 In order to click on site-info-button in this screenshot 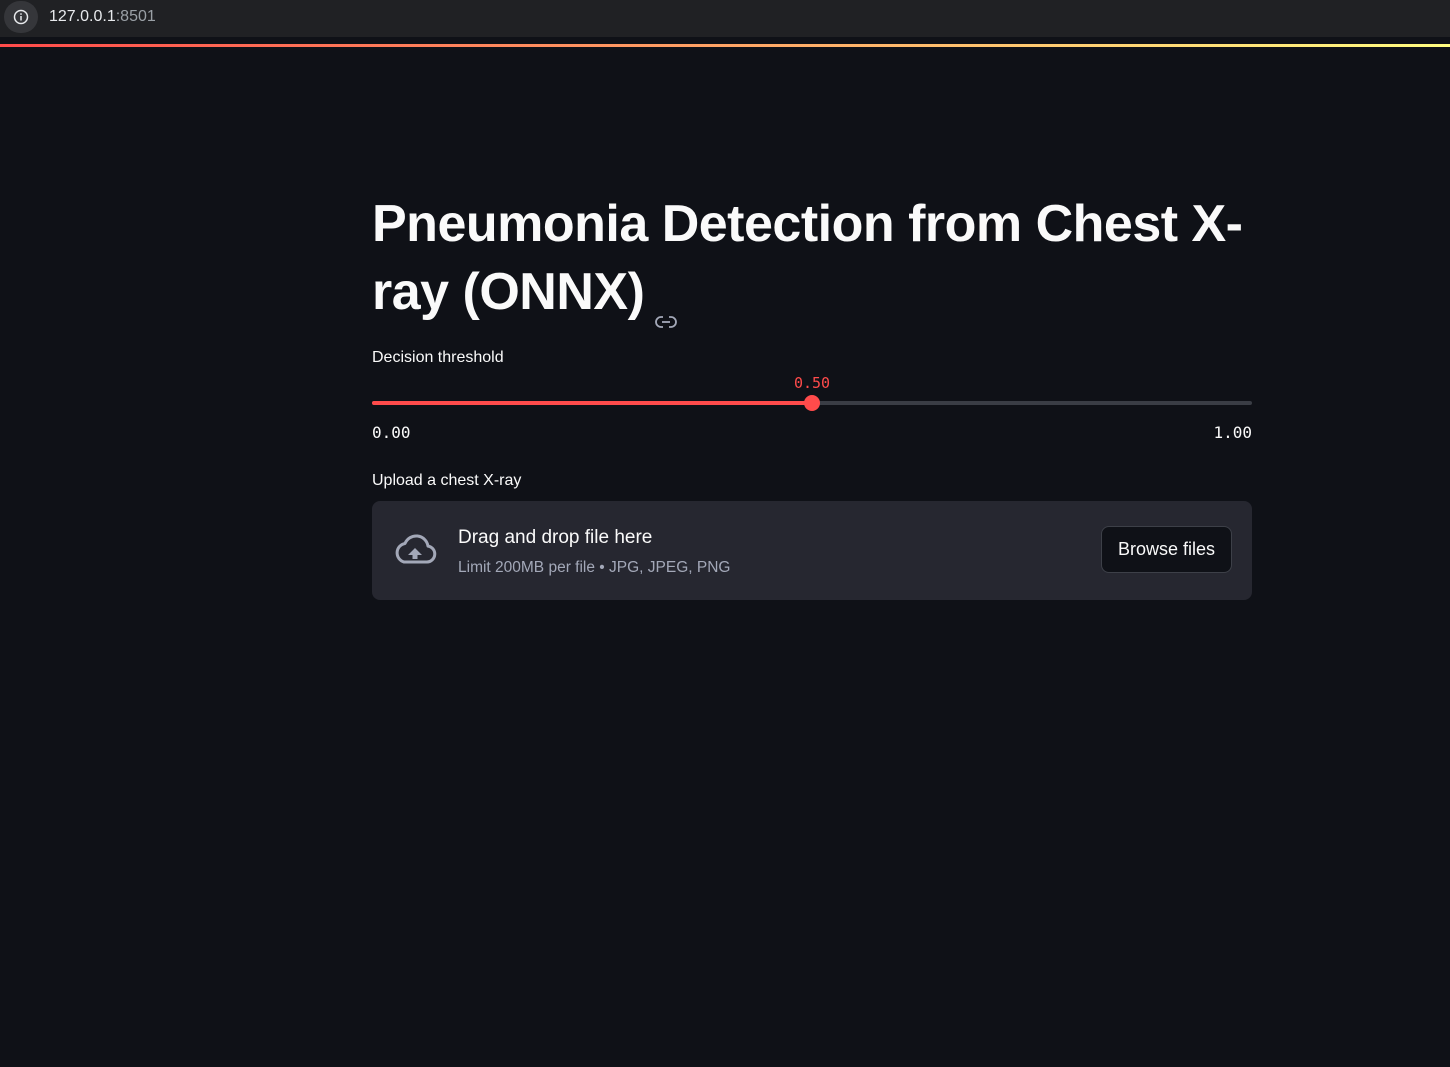, I will do `click(21, 17)`.